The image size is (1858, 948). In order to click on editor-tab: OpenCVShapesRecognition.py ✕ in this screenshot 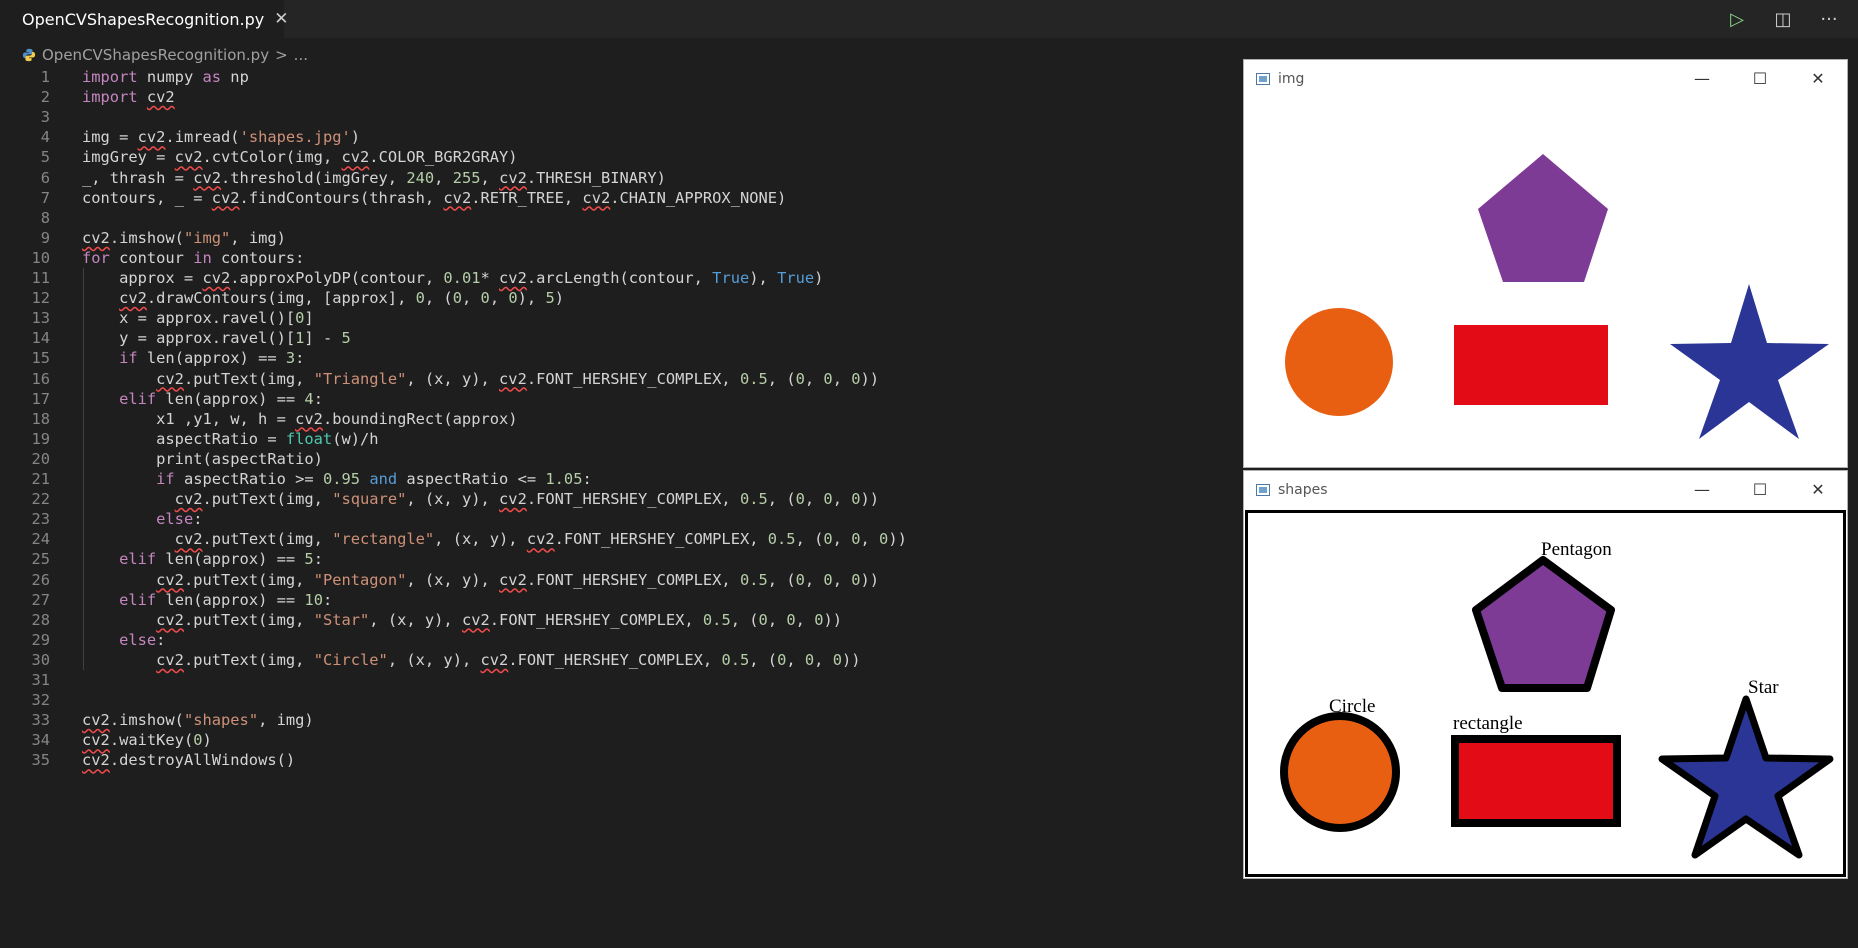, I will do `click(144, 19)`.